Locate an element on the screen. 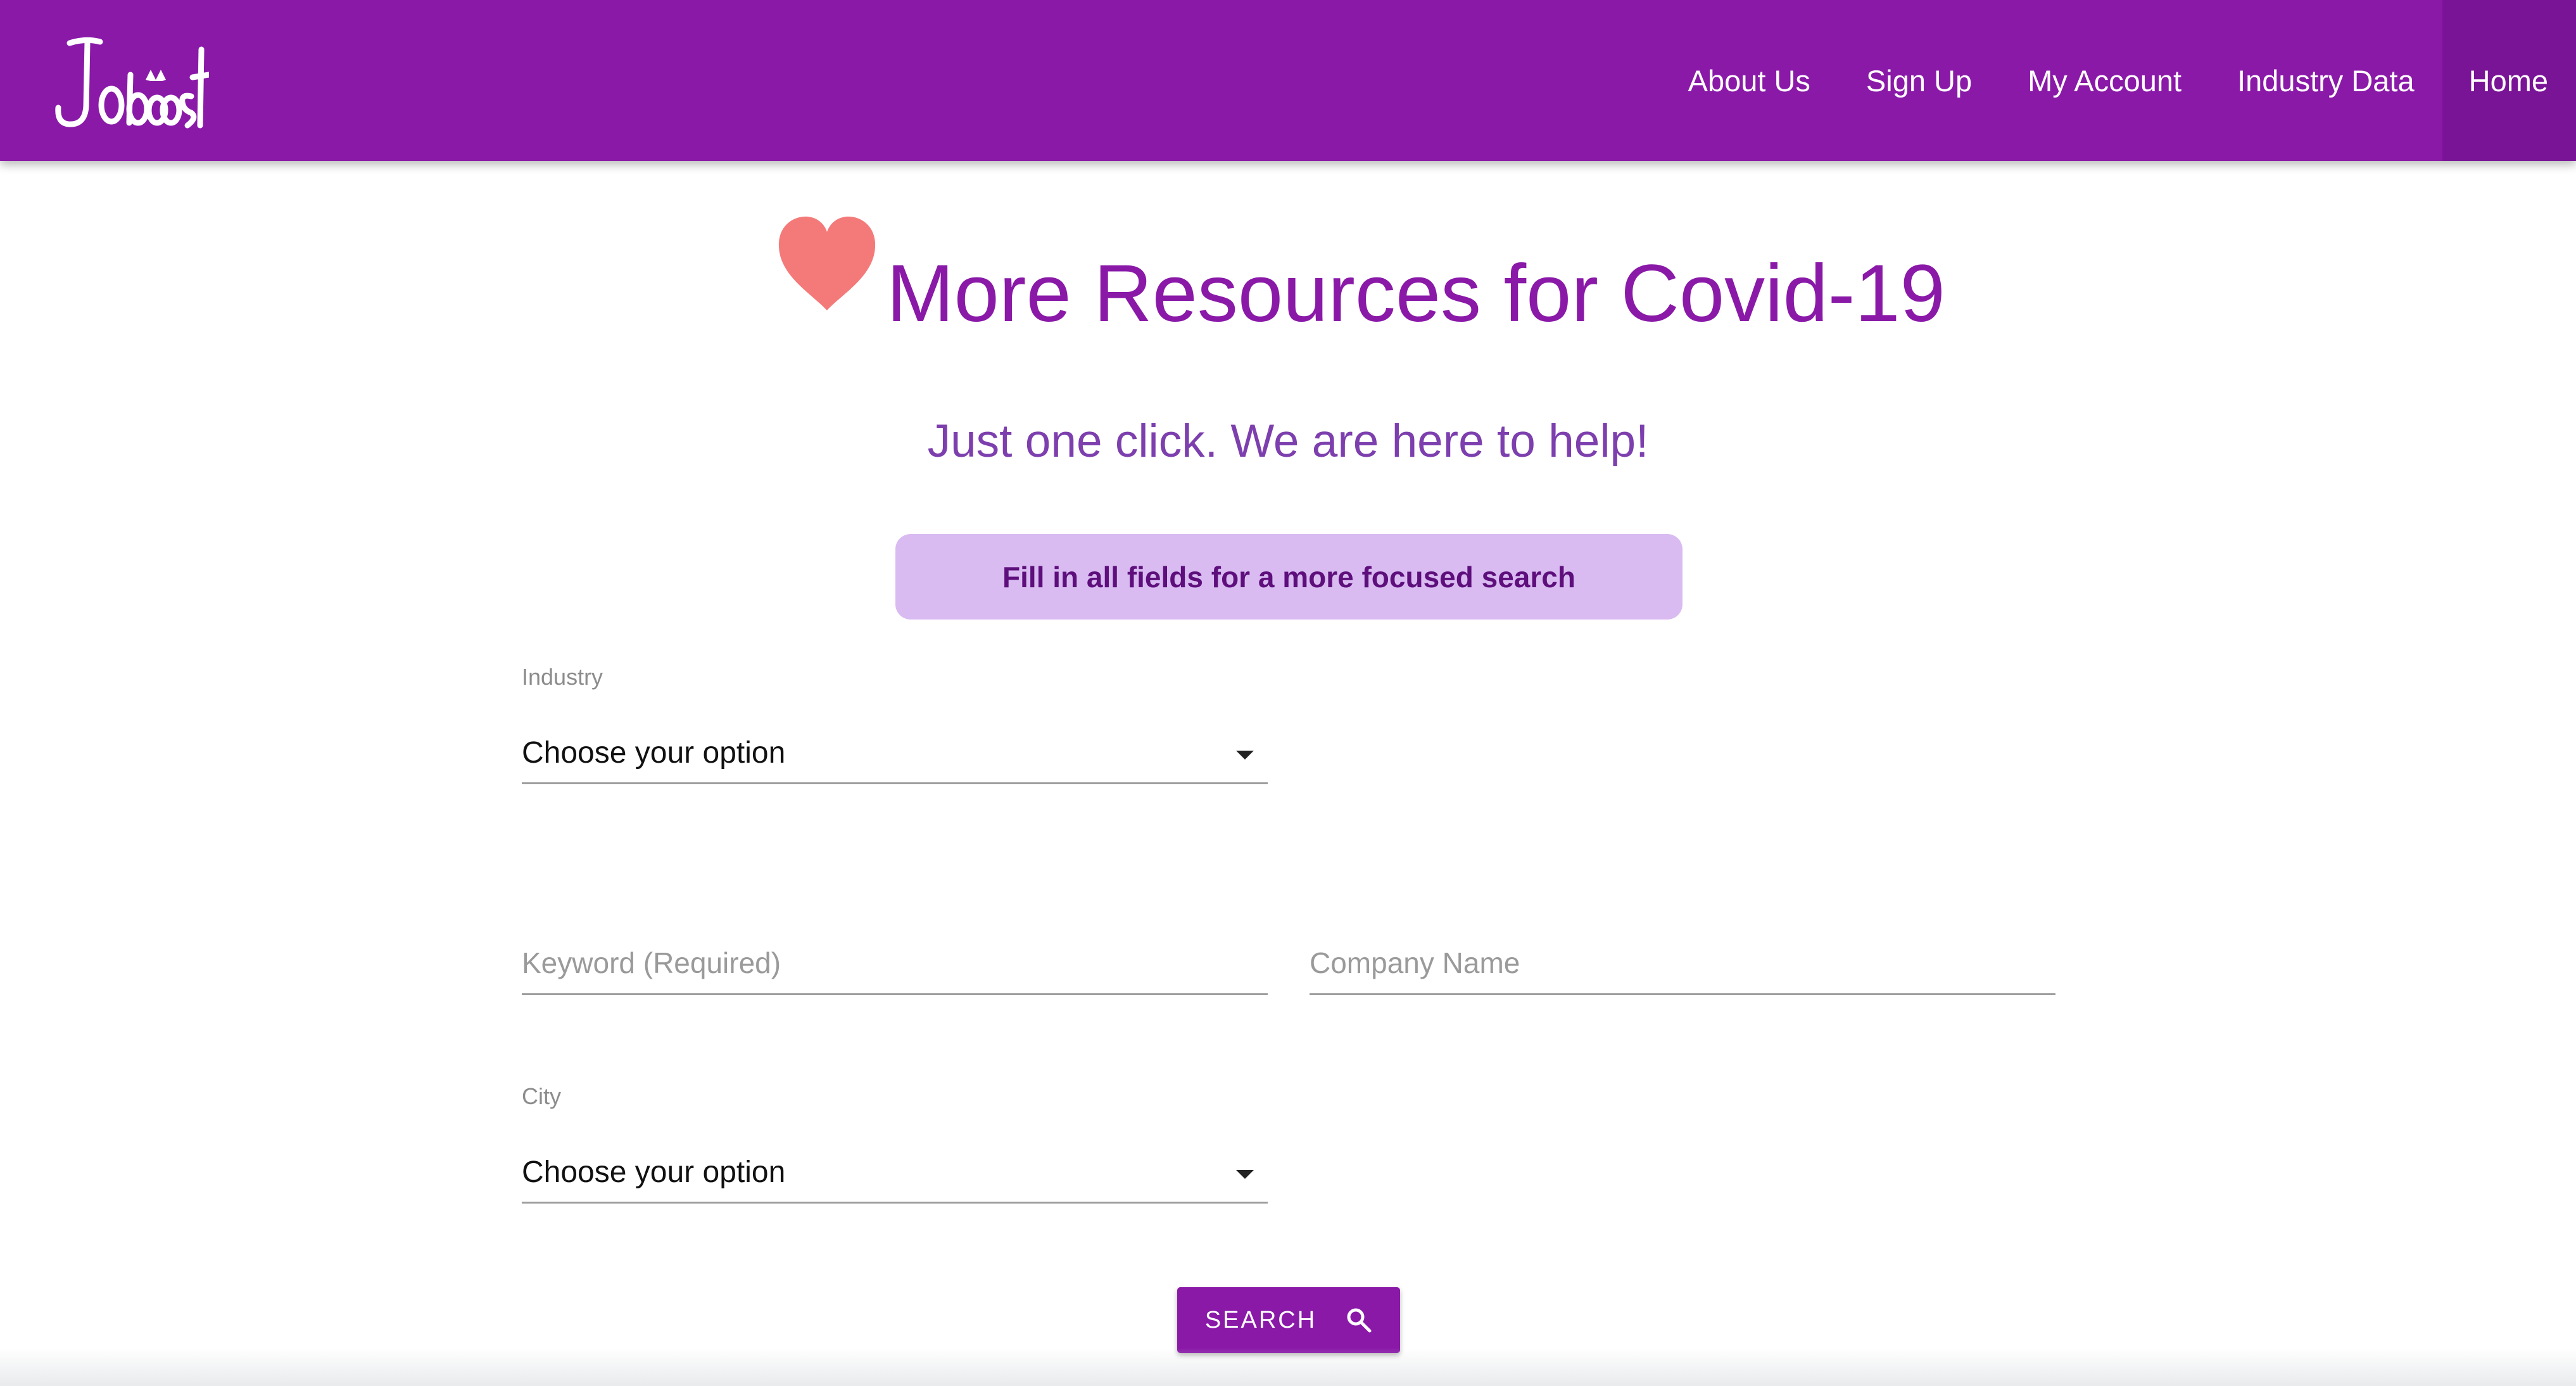  nav-about-us: About Us is located at coordinates (1749, 80).